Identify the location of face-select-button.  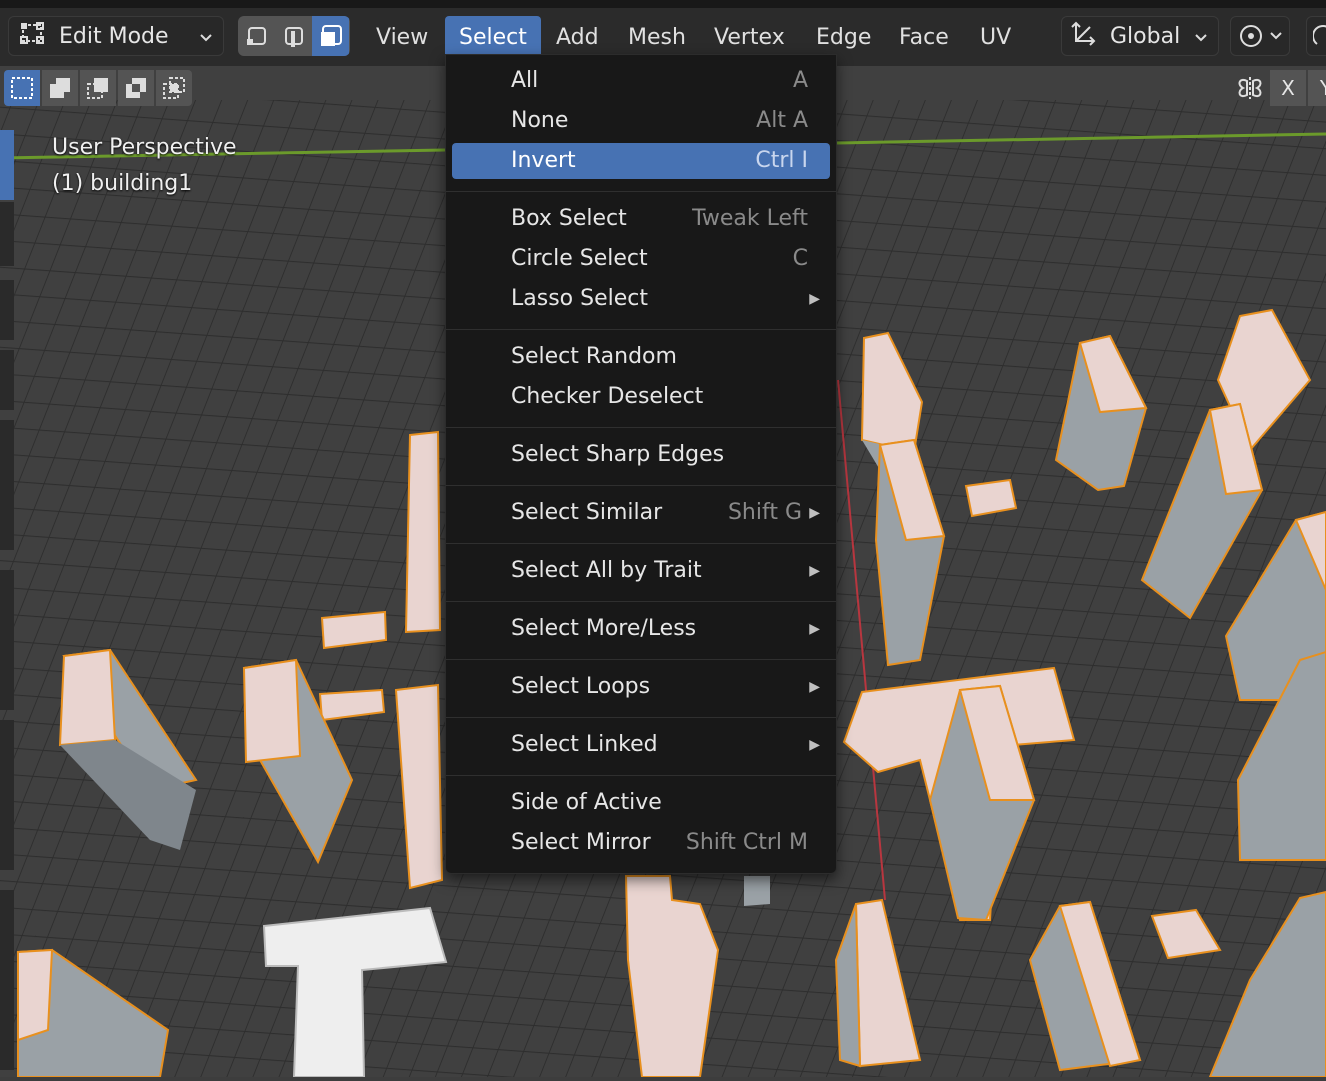
(330, 36).